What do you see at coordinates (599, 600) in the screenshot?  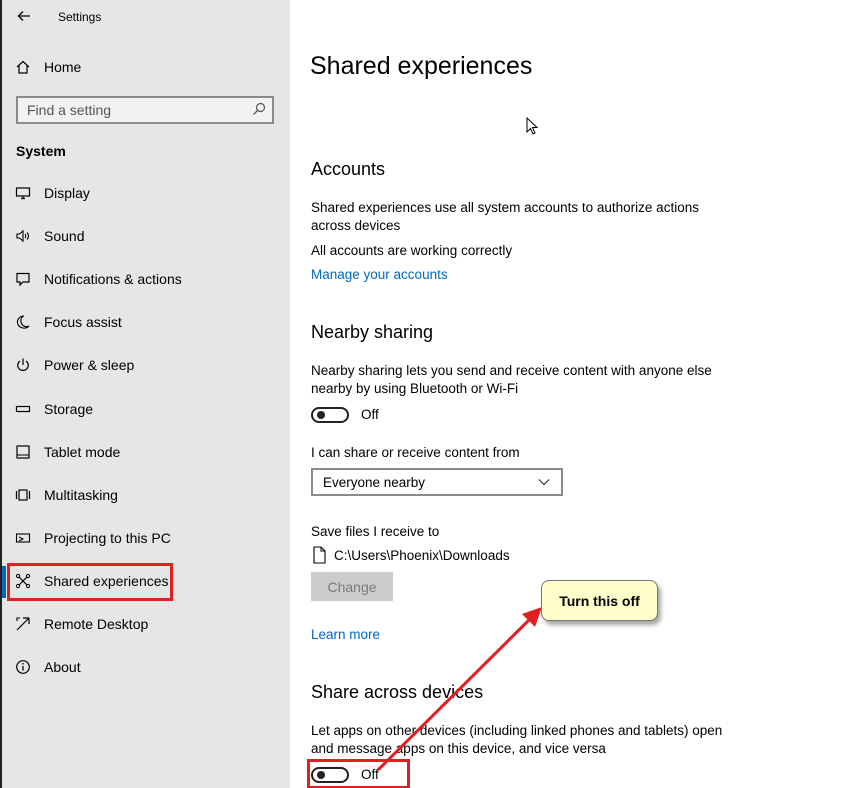 I see `annotation-callout: Turn this off` at bounding box center [599, 600].